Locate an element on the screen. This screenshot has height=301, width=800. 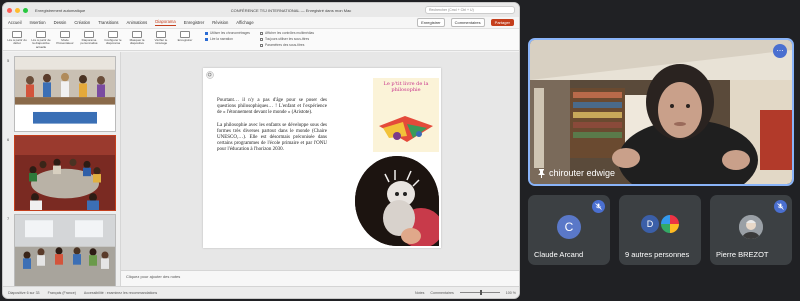
book-title: Le p'tit livre de la philosophie is located at coordinates (406, 87).